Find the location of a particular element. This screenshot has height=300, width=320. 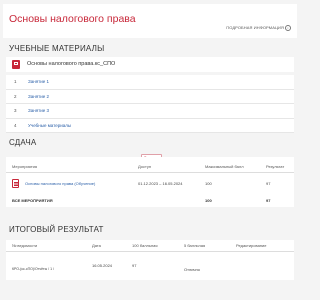

col-score5: 5 балльная is located at coordinates (195, 245).